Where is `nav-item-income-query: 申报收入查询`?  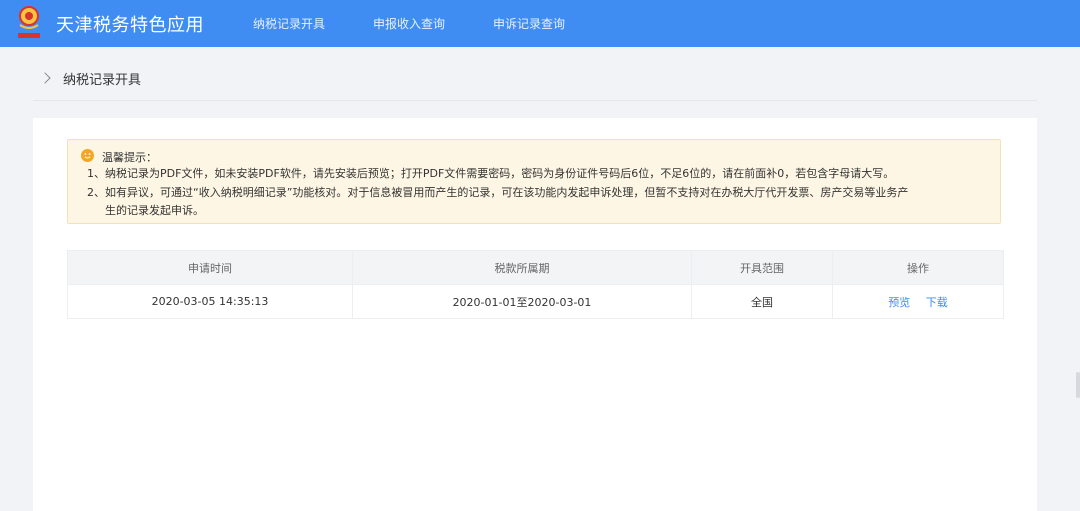
nav-item-income-query: 申报收入查询 is located at coordinates (409, 23).